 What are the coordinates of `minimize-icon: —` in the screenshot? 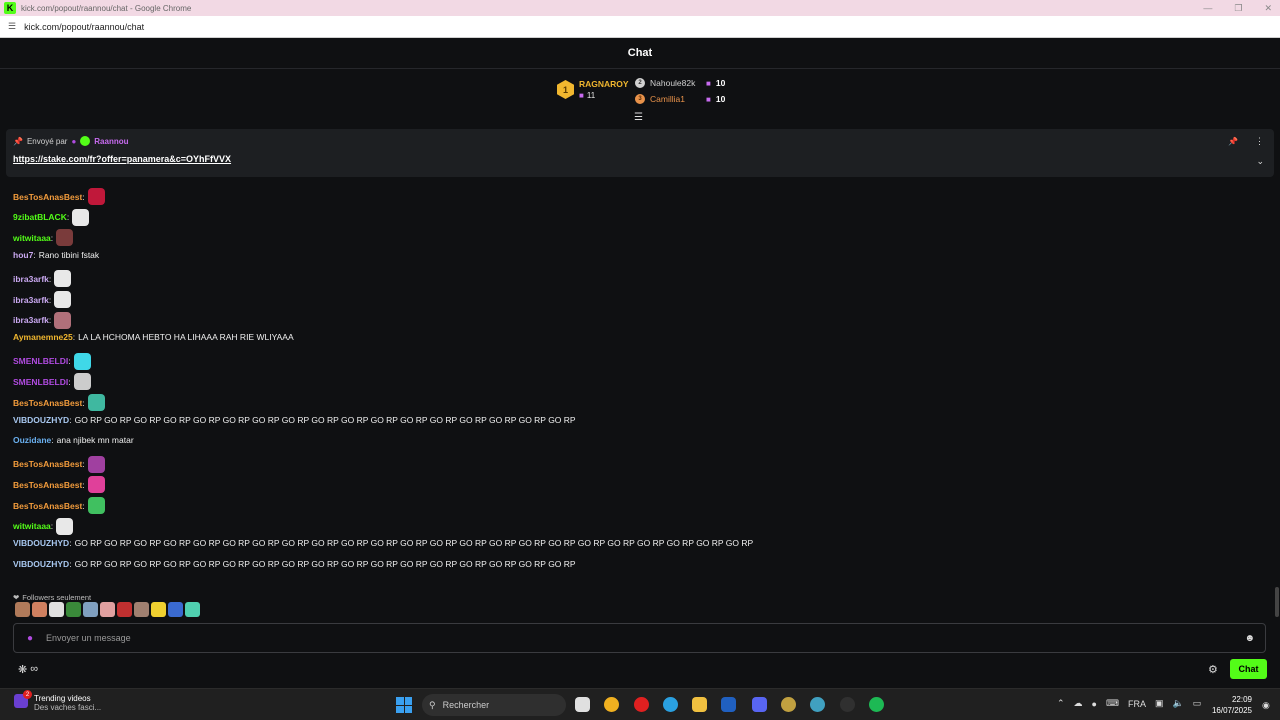 It's located at (1207, 8).